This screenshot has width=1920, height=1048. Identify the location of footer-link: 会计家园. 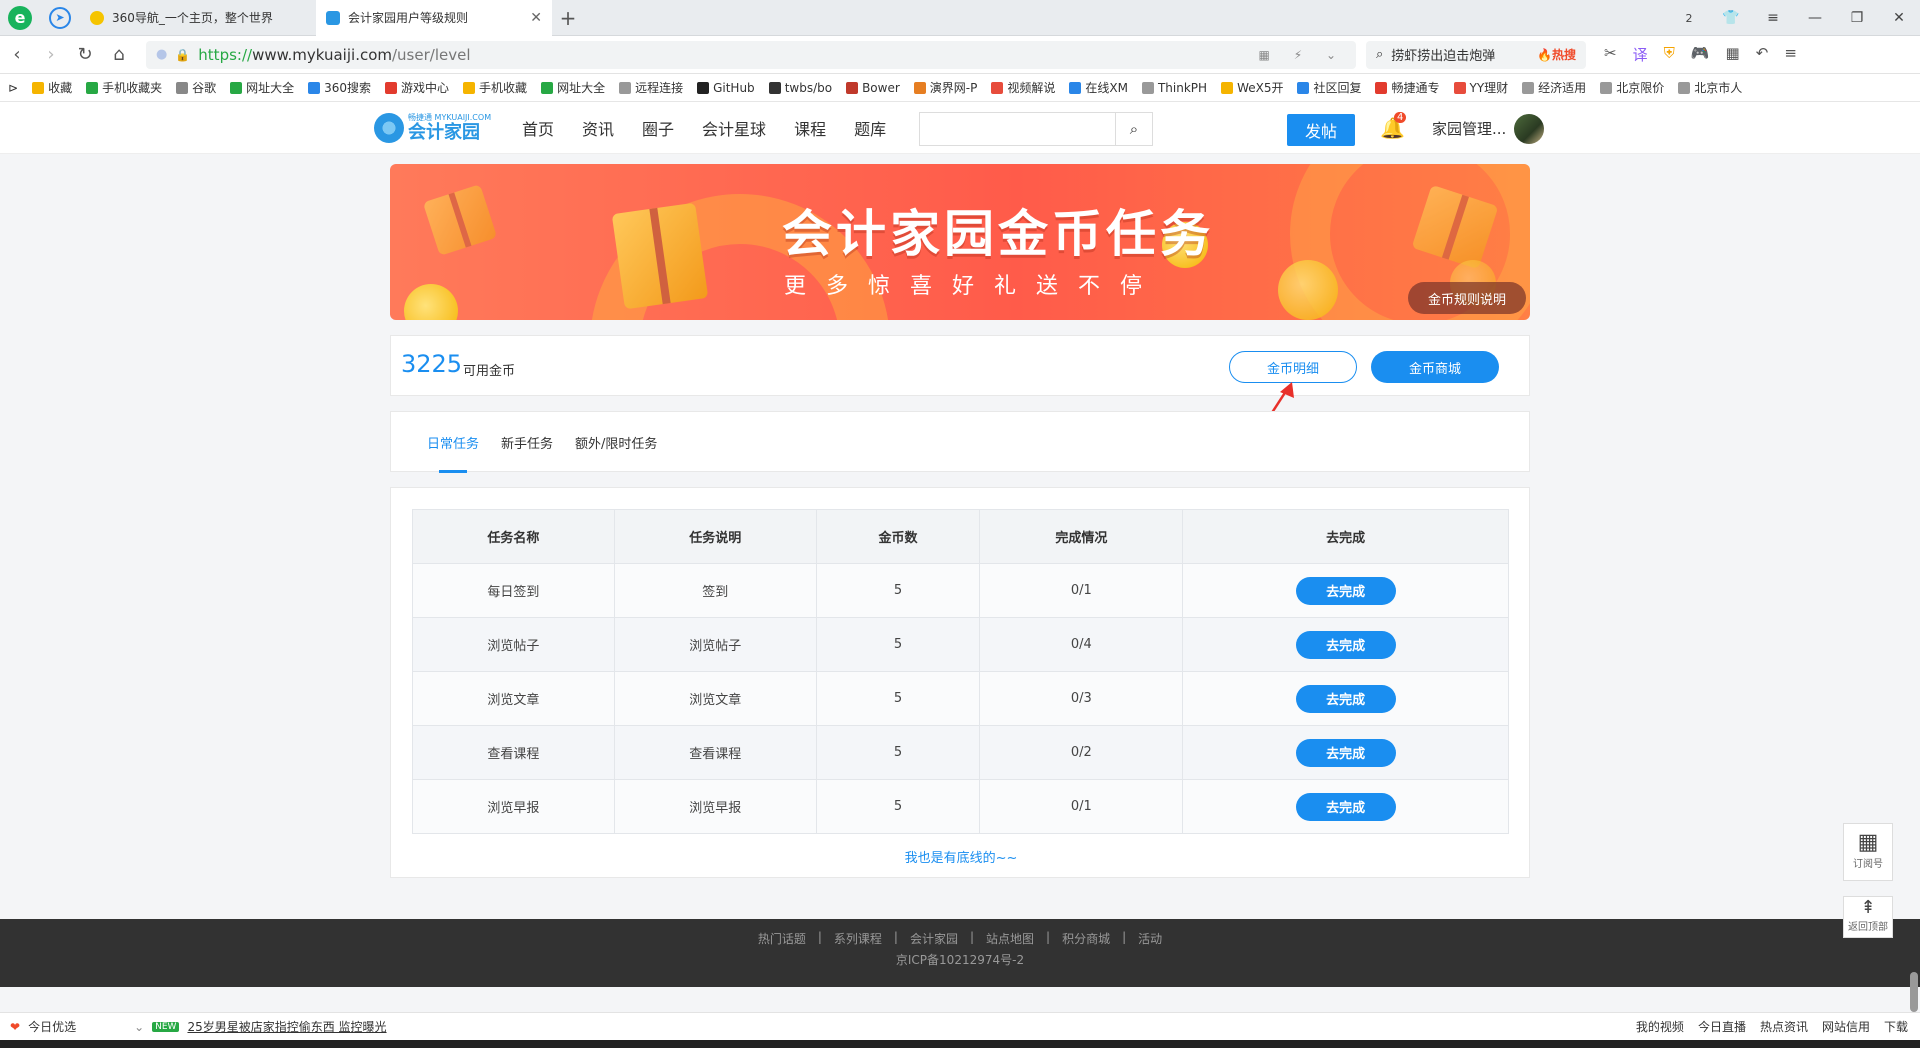
(934, 938).